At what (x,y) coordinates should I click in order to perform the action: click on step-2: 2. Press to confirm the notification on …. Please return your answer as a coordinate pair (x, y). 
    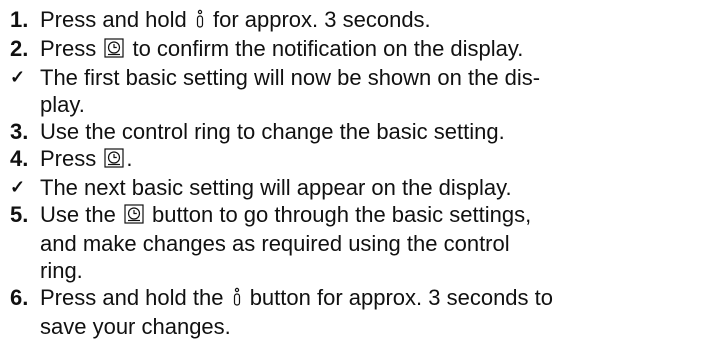
    Looking at the image, I should click on (355, 49).